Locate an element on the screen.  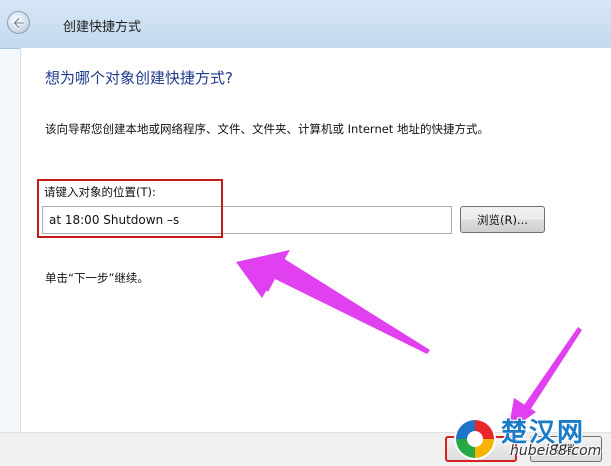
watermark-url: hubei88.com is located at coordinates (556, 451).